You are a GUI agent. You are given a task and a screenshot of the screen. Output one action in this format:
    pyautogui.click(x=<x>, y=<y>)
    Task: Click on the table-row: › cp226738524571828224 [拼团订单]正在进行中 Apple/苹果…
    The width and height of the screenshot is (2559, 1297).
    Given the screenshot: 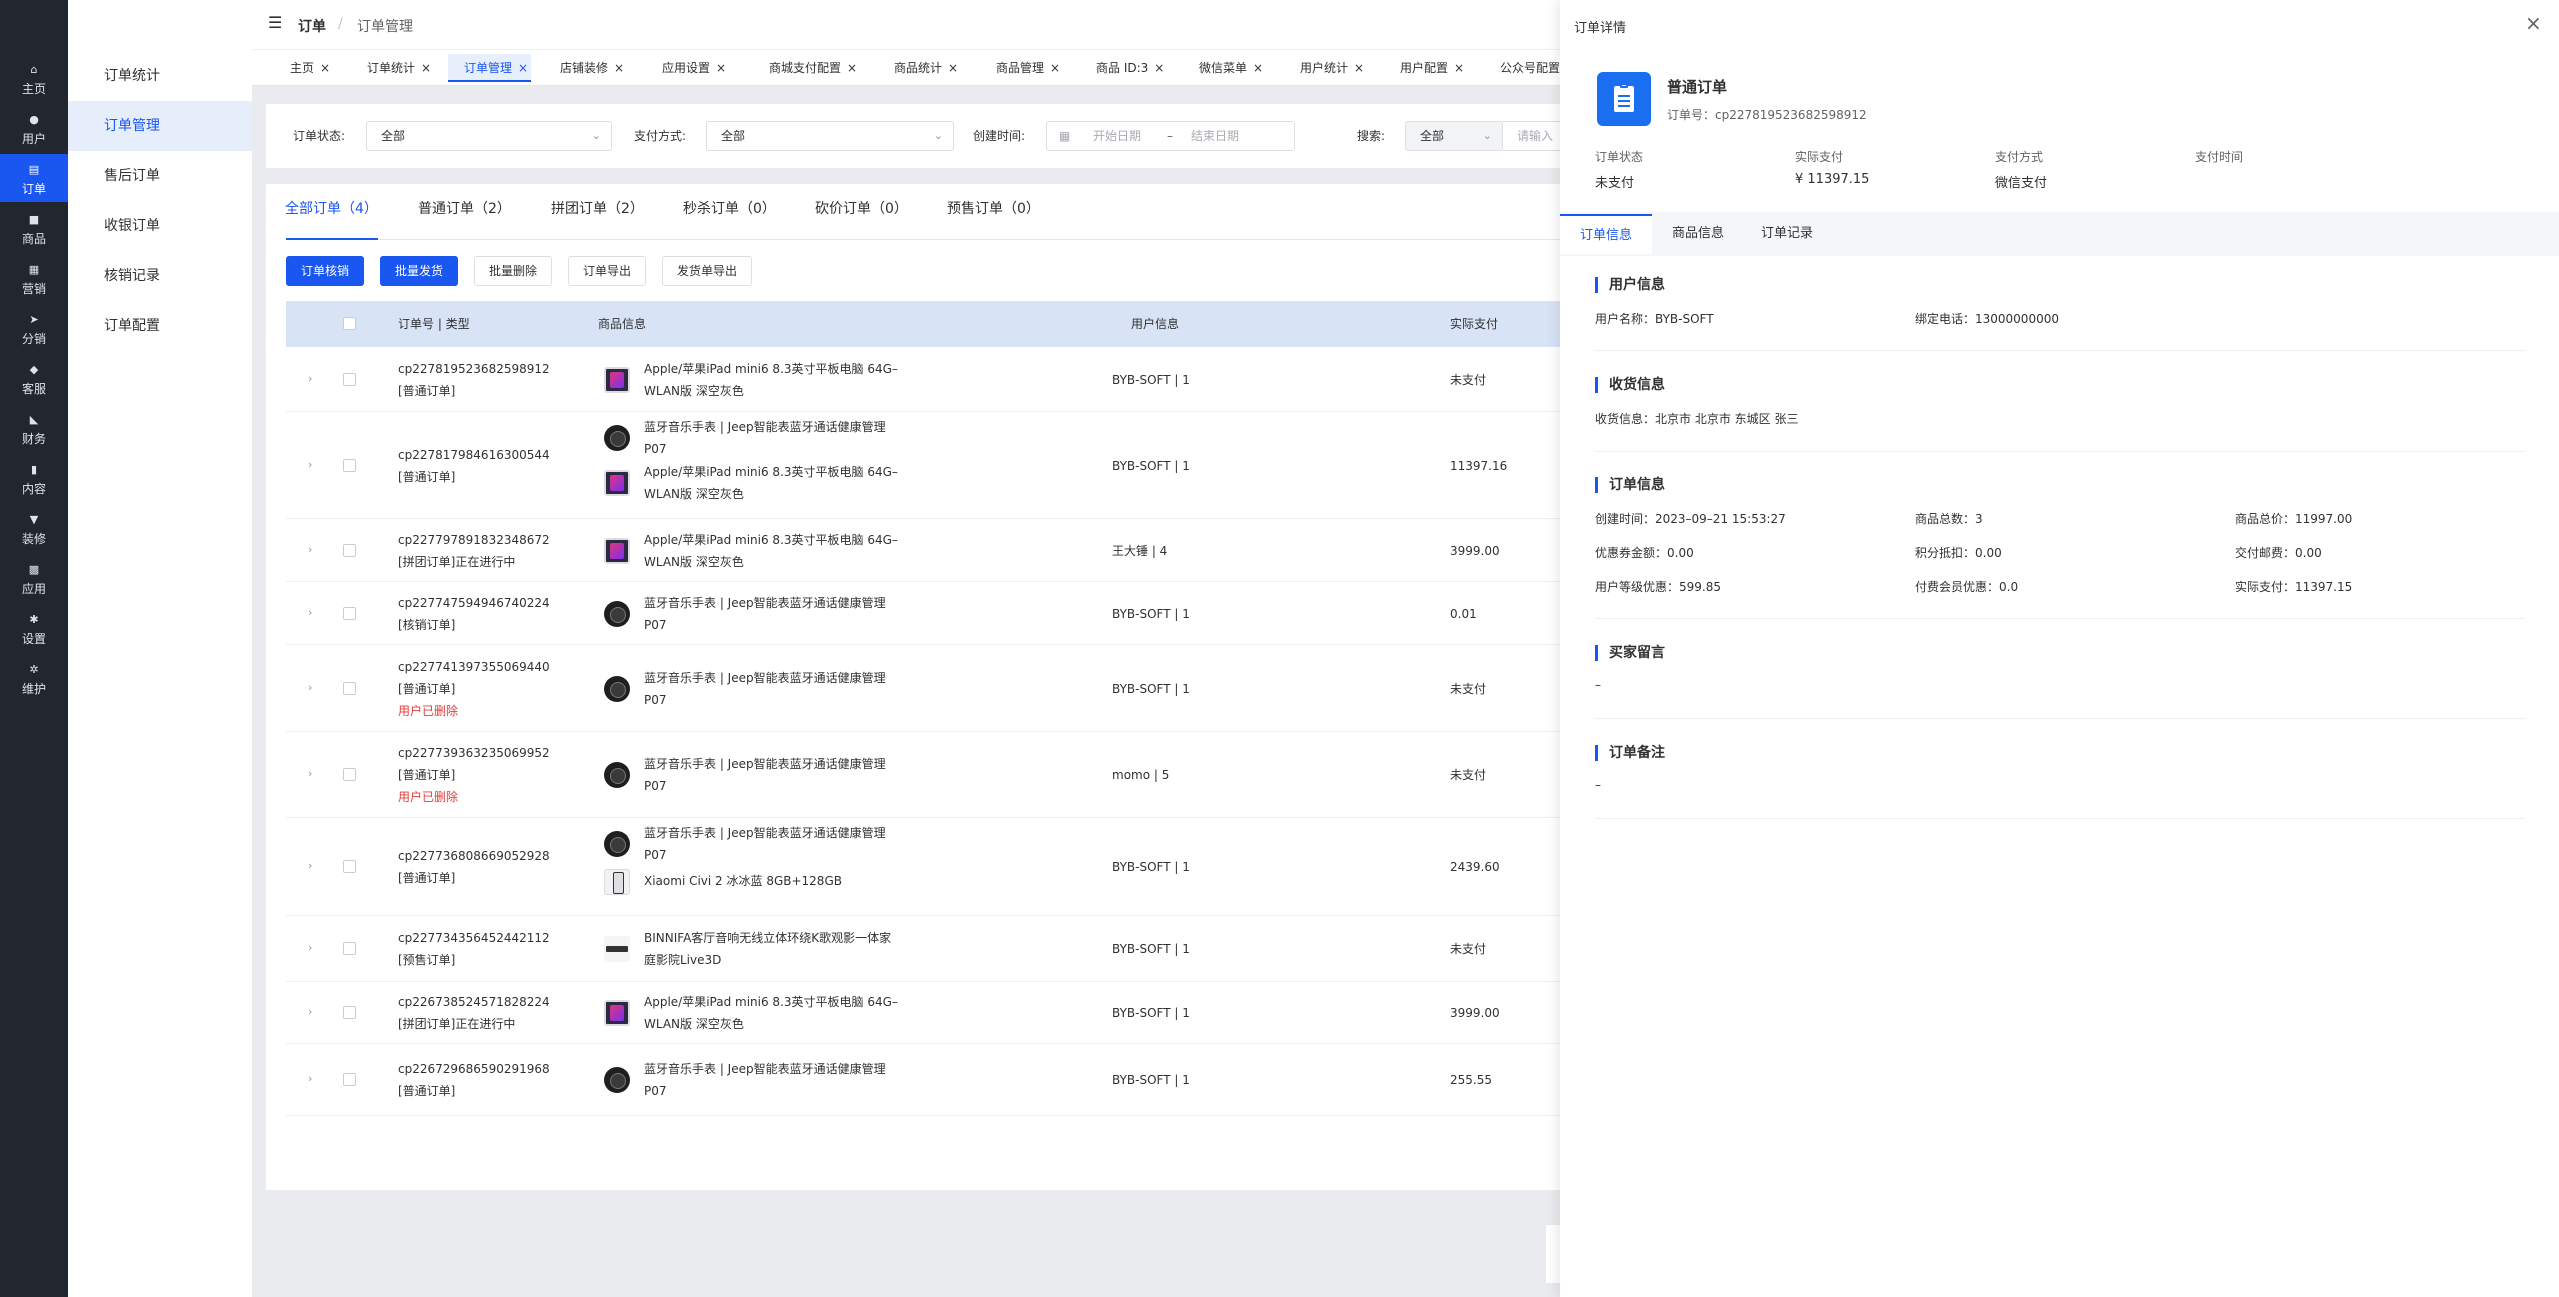 What is the action you would take?
    pyautogui.click(x=936, y=1013)
    